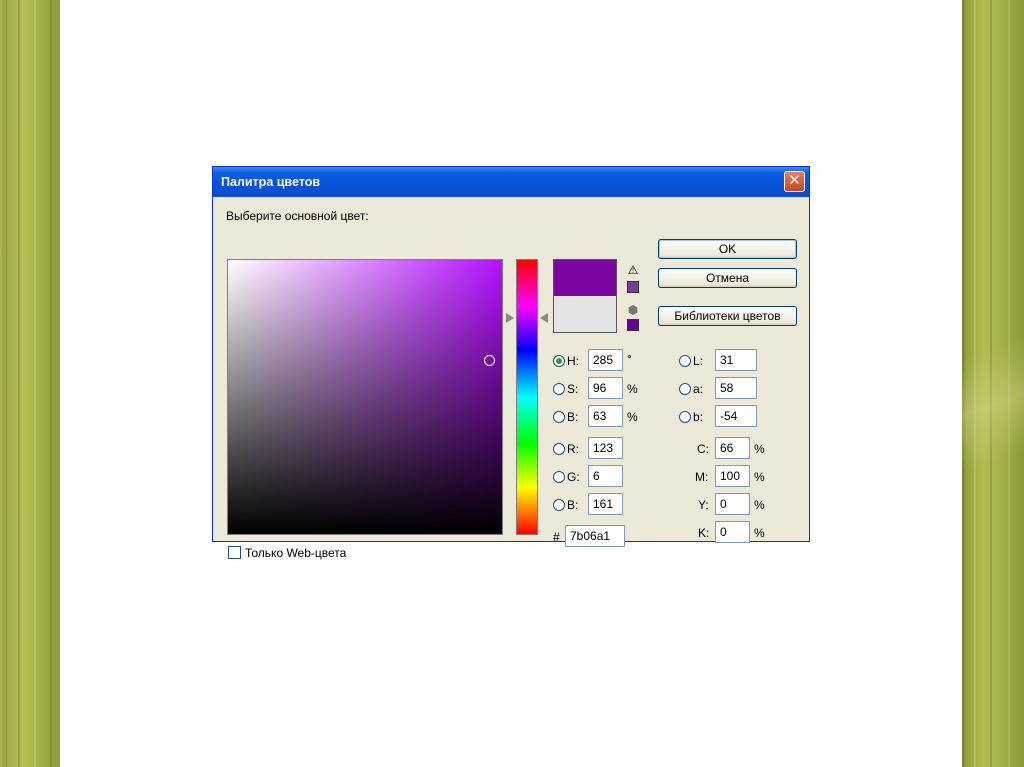 The height and width of the screenshot is (767, 1024). I want to click on web-safe-swatch, so click(633, 325).